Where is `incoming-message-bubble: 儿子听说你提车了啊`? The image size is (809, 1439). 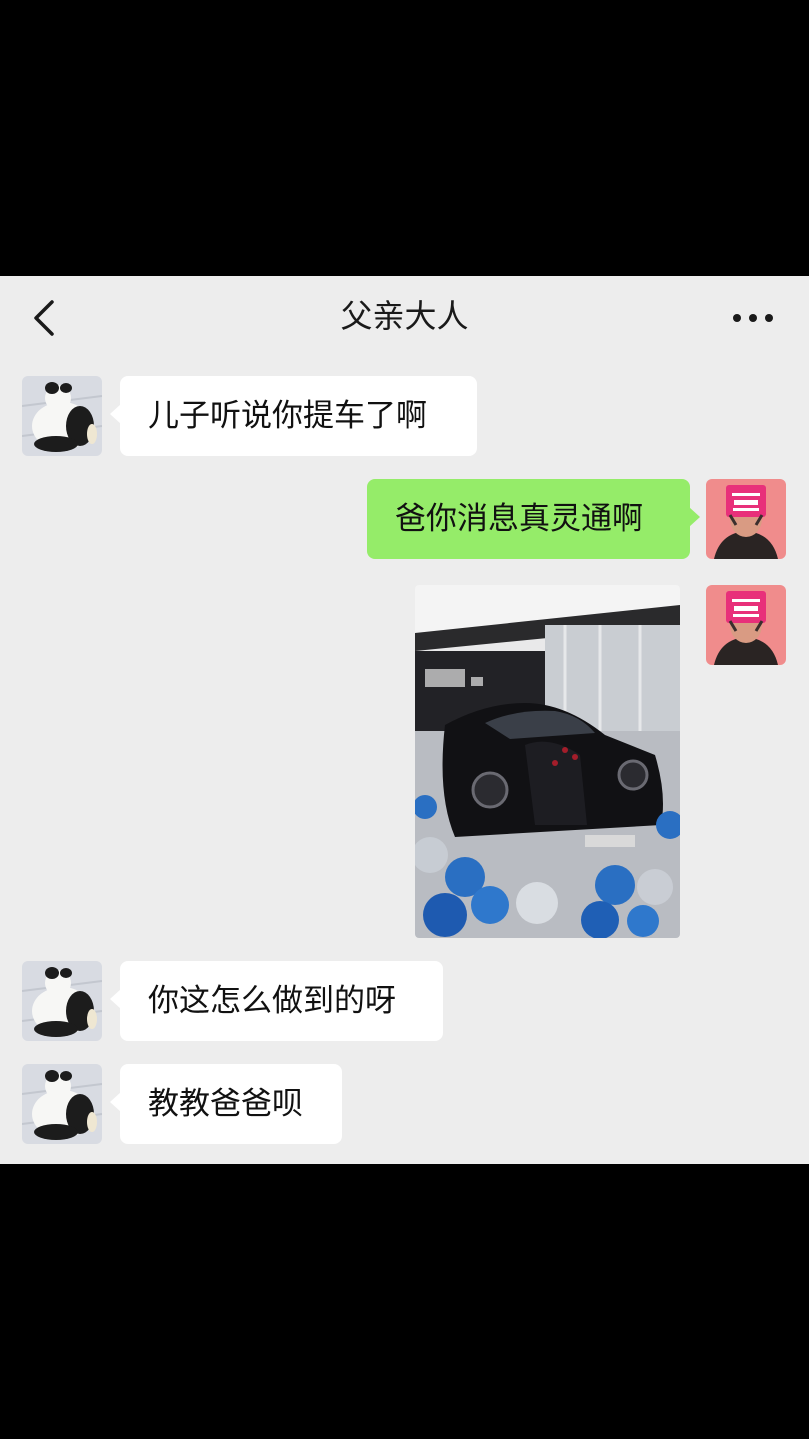
incoming-message-bubble: 儿子听说你提车了啊 is located at coordinates (293, 416).